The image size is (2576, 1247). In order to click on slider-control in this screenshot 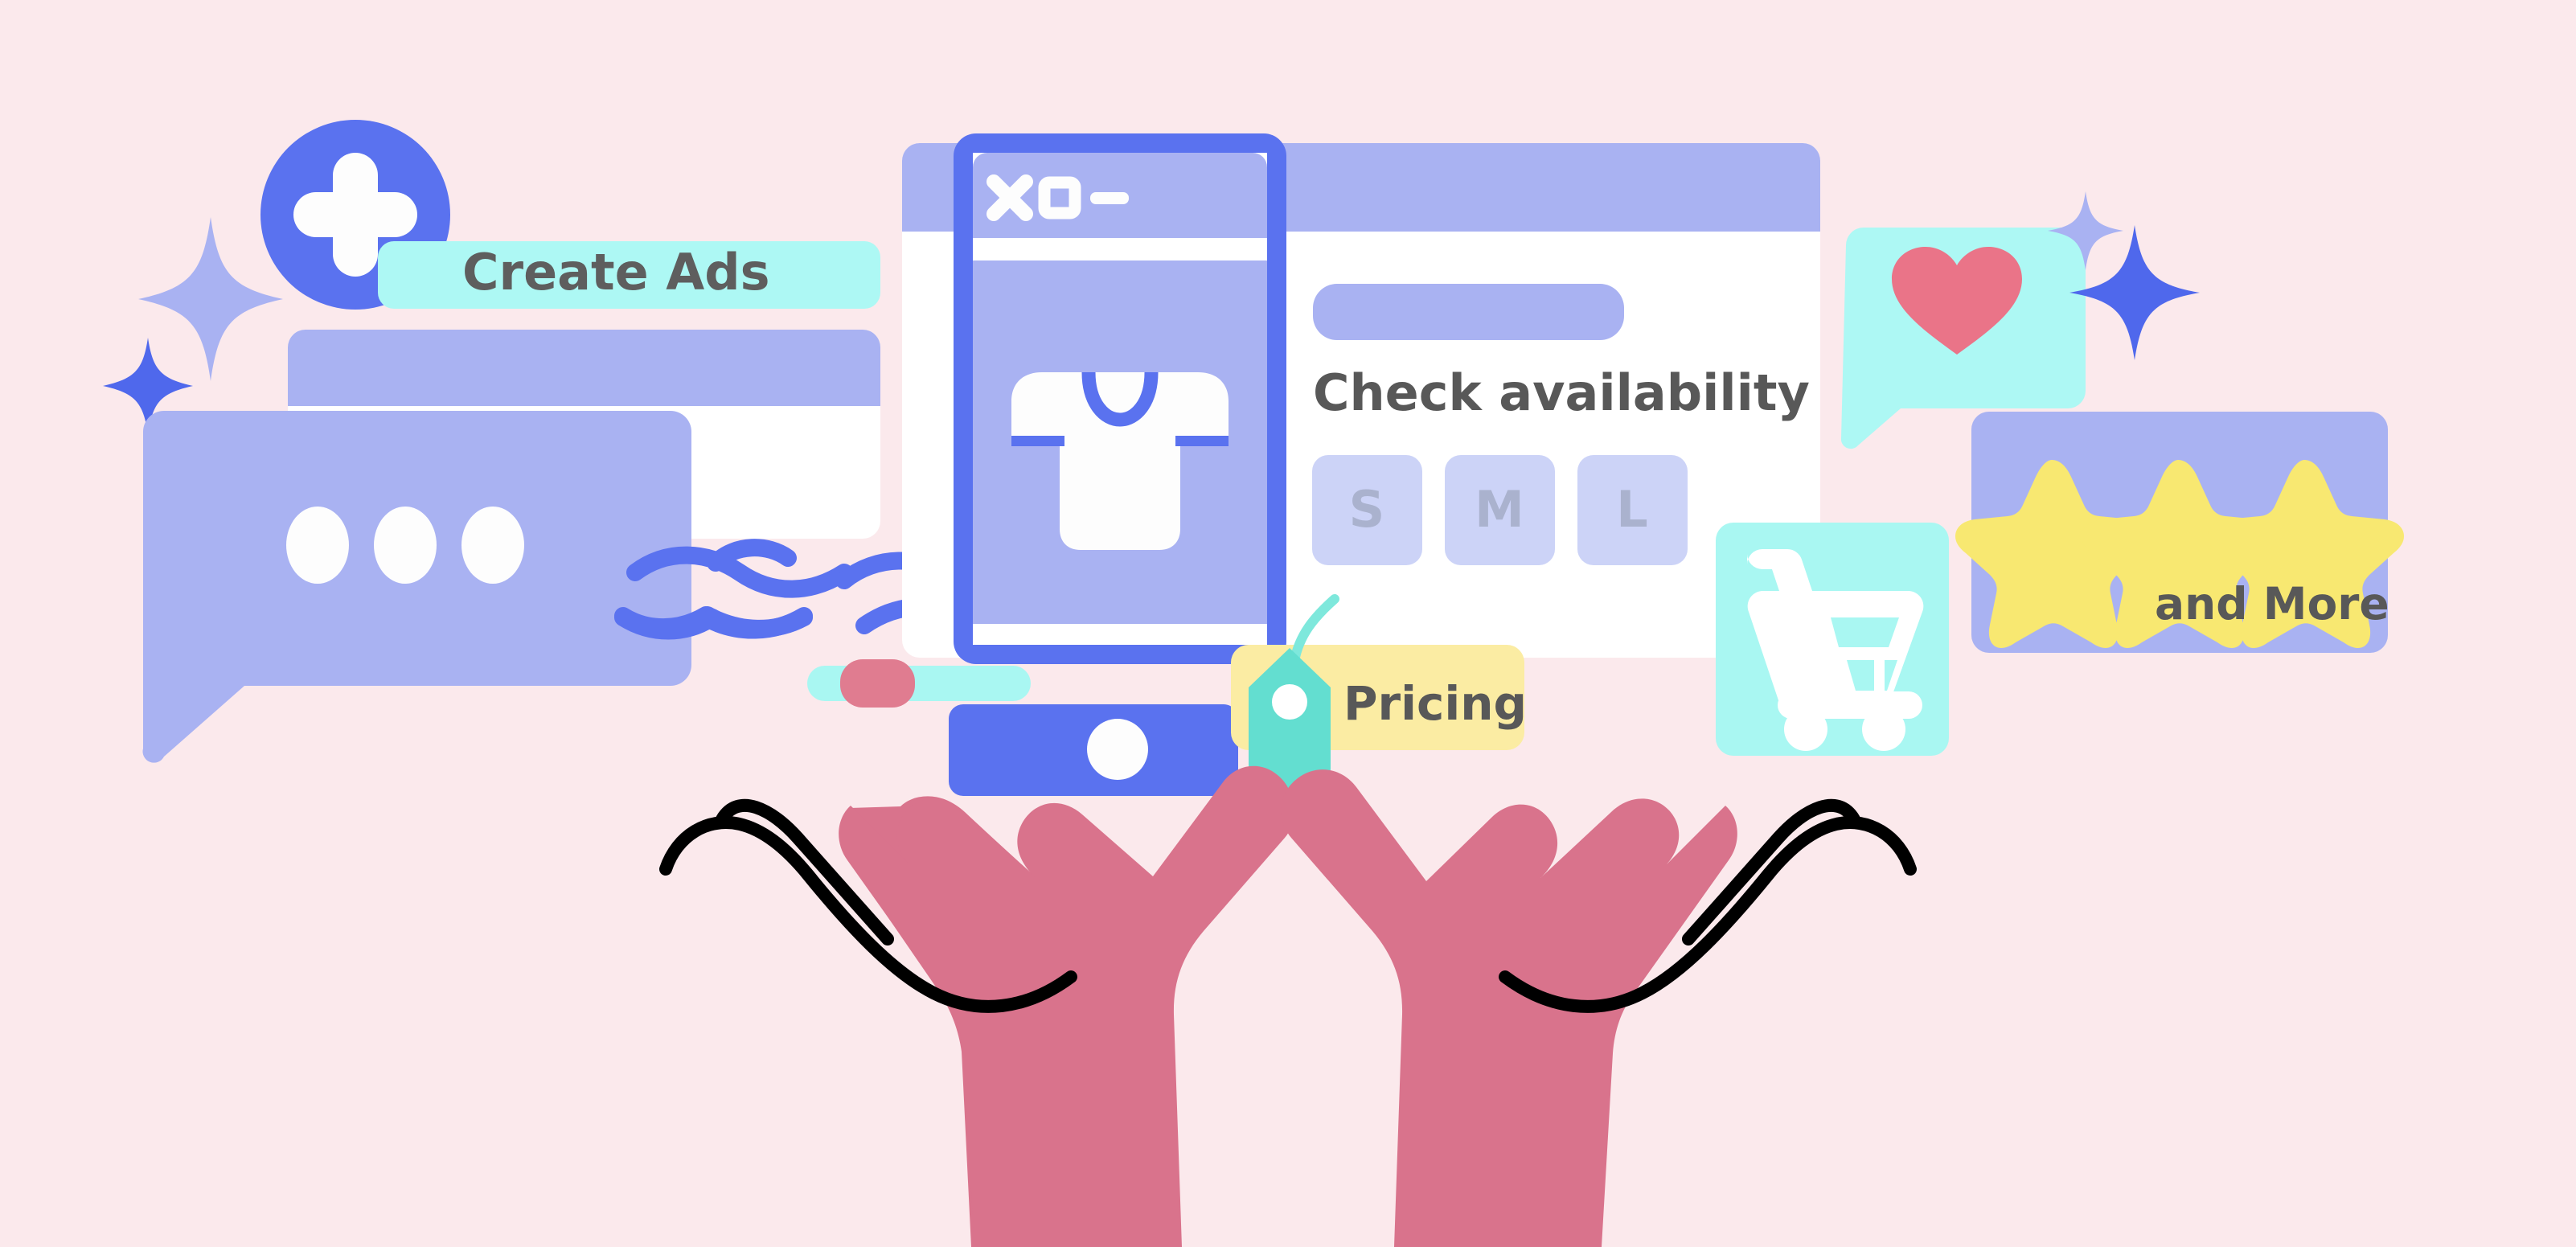, I will do `click(919, 683)`.